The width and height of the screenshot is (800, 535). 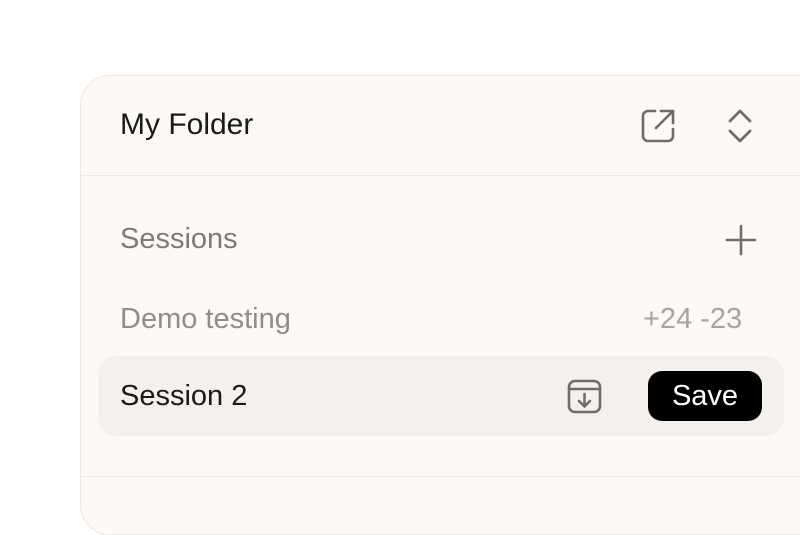 I want to click on save-button: Save, so click(x=705, y=396).